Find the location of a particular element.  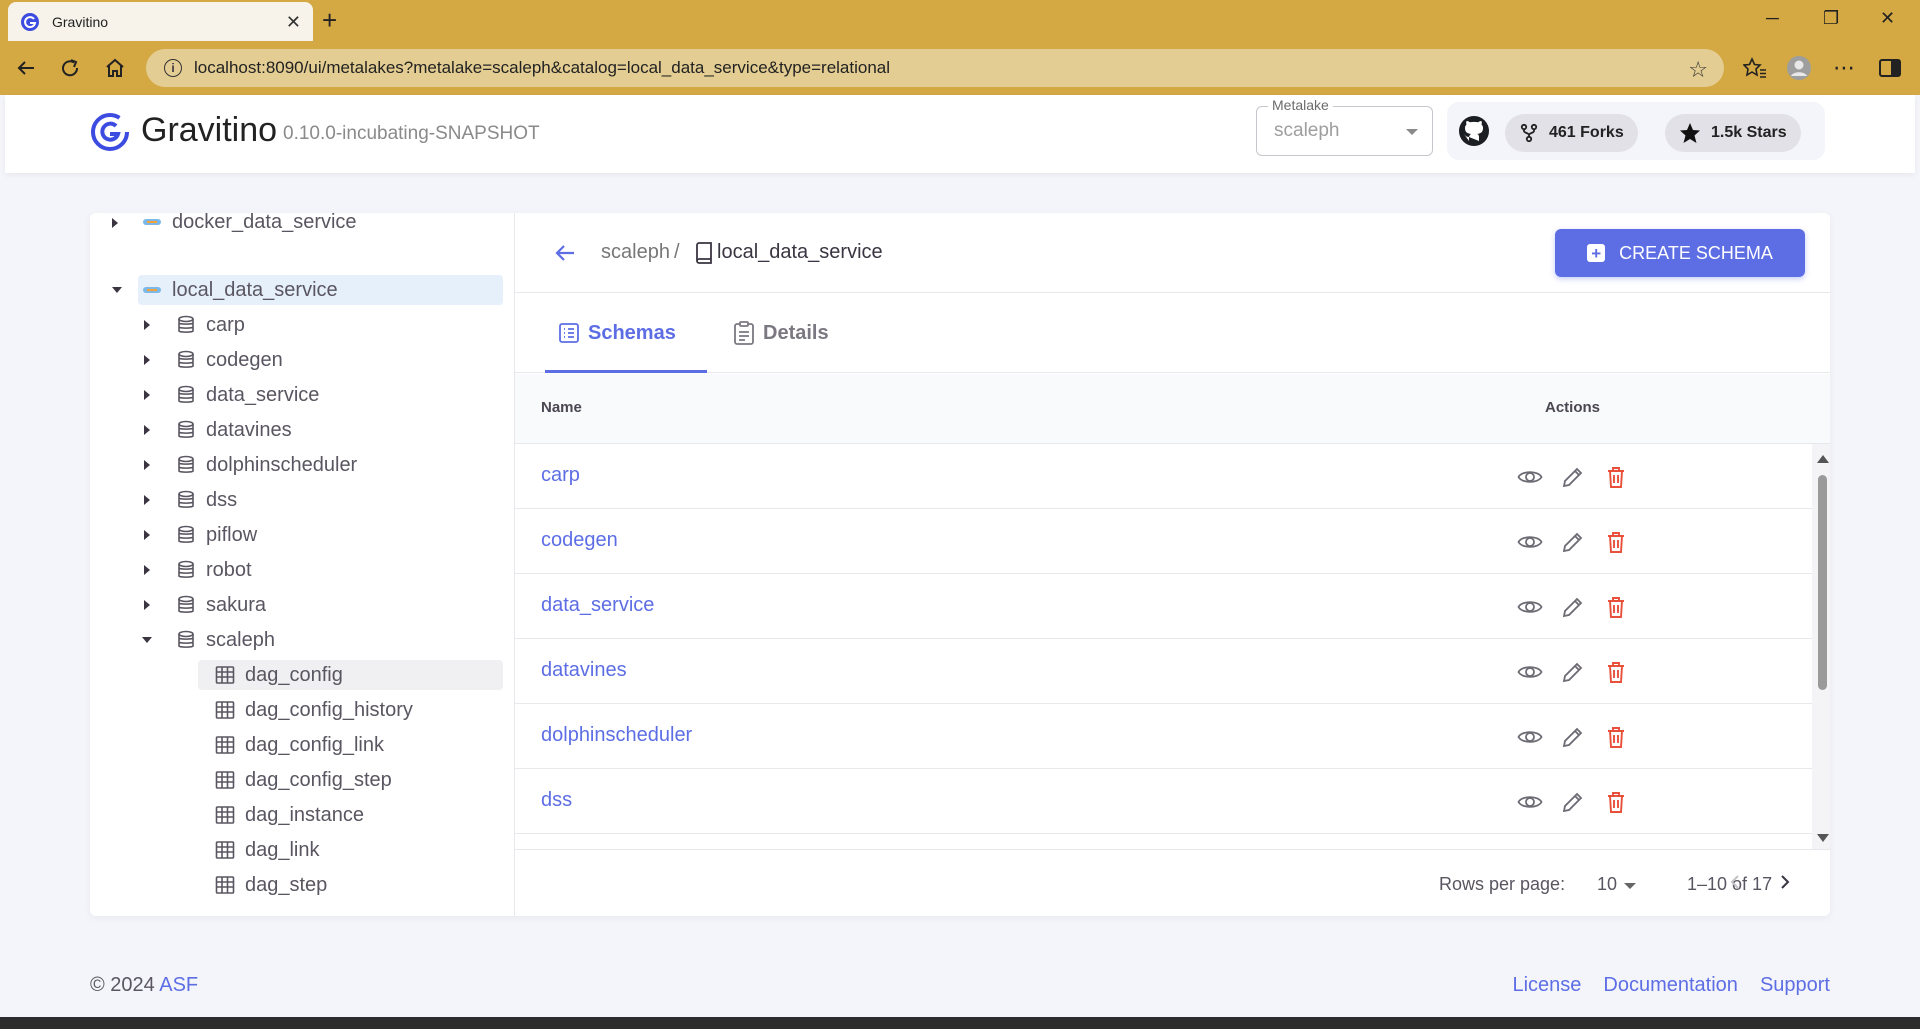

table-icon is located at coordinates (225, 885).